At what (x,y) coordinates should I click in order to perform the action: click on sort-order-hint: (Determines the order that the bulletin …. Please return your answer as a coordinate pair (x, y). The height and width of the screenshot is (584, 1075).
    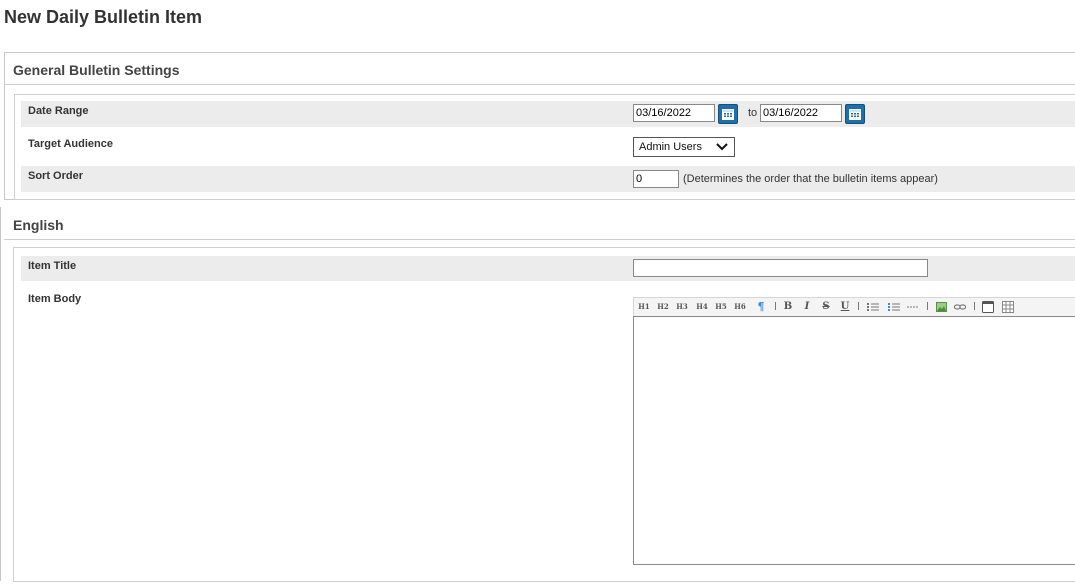
    Looking at the image, I should click on (810, 179).